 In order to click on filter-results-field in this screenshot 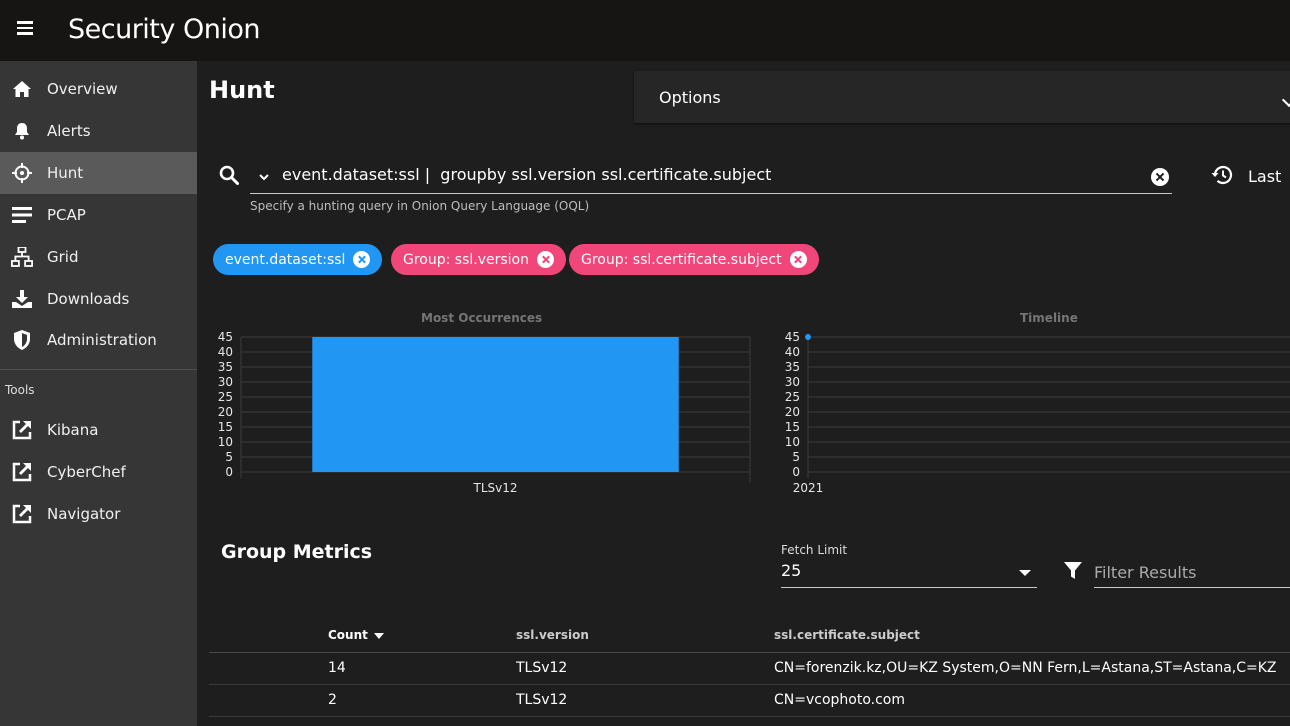, I will do `click(1192, 572)`.